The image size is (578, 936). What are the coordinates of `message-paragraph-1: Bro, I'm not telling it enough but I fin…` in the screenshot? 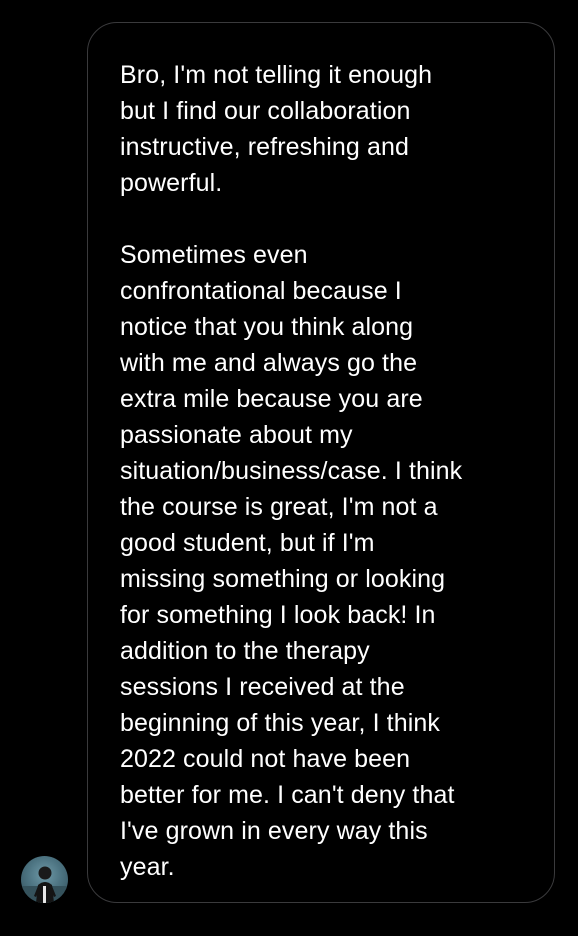 It's located at (327, 129).